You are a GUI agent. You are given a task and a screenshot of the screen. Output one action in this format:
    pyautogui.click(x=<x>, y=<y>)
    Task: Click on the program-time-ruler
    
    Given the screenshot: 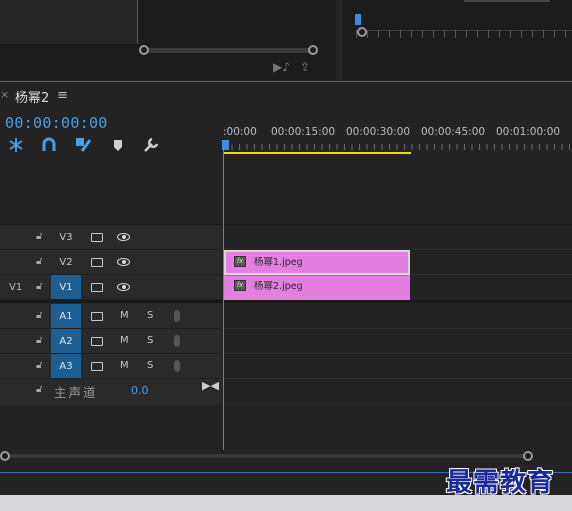 What is the action you would take?
    pyautogui.click(x=464, y=34)
    